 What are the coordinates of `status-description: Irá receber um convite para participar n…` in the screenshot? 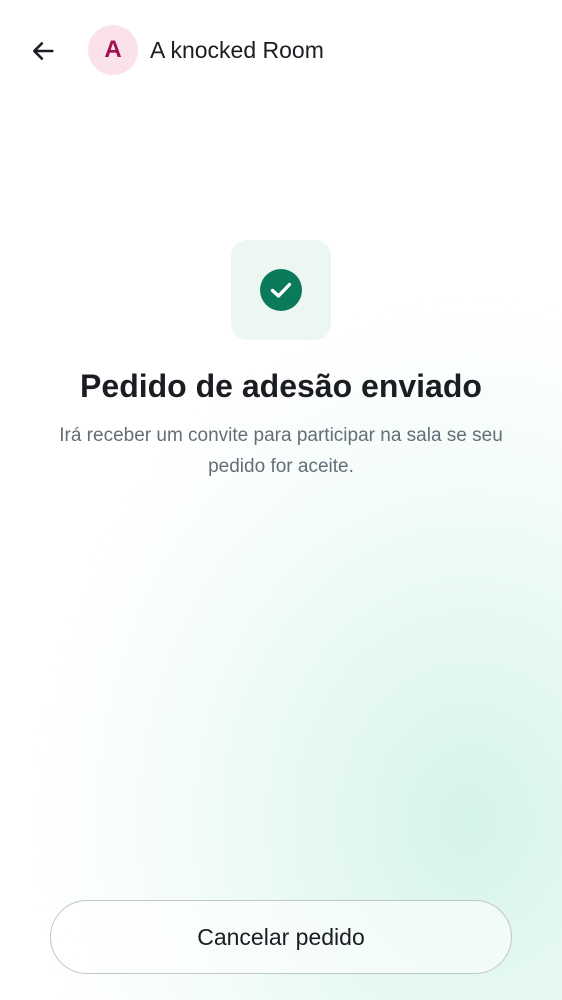 It's located at (281, 451).